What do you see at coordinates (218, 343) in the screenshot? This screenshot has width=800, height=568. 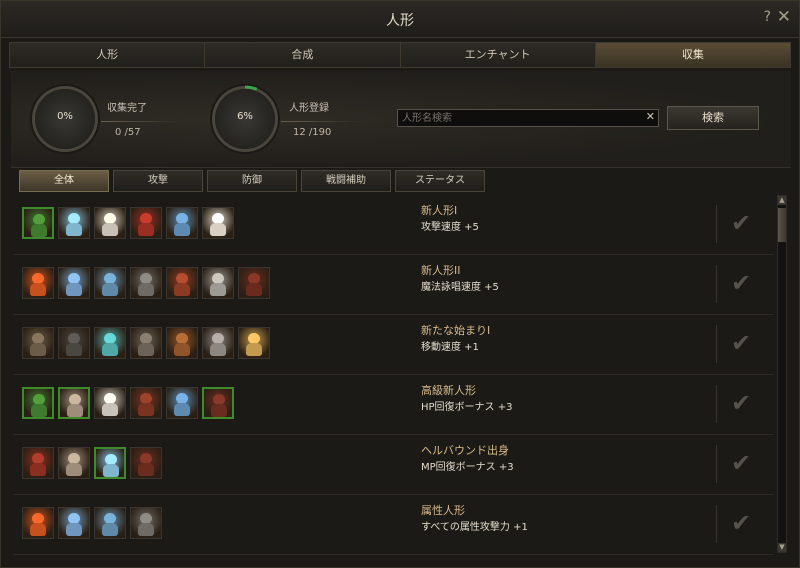 I see `silver-lady-doll-icon` at bounding box center [218, 343].